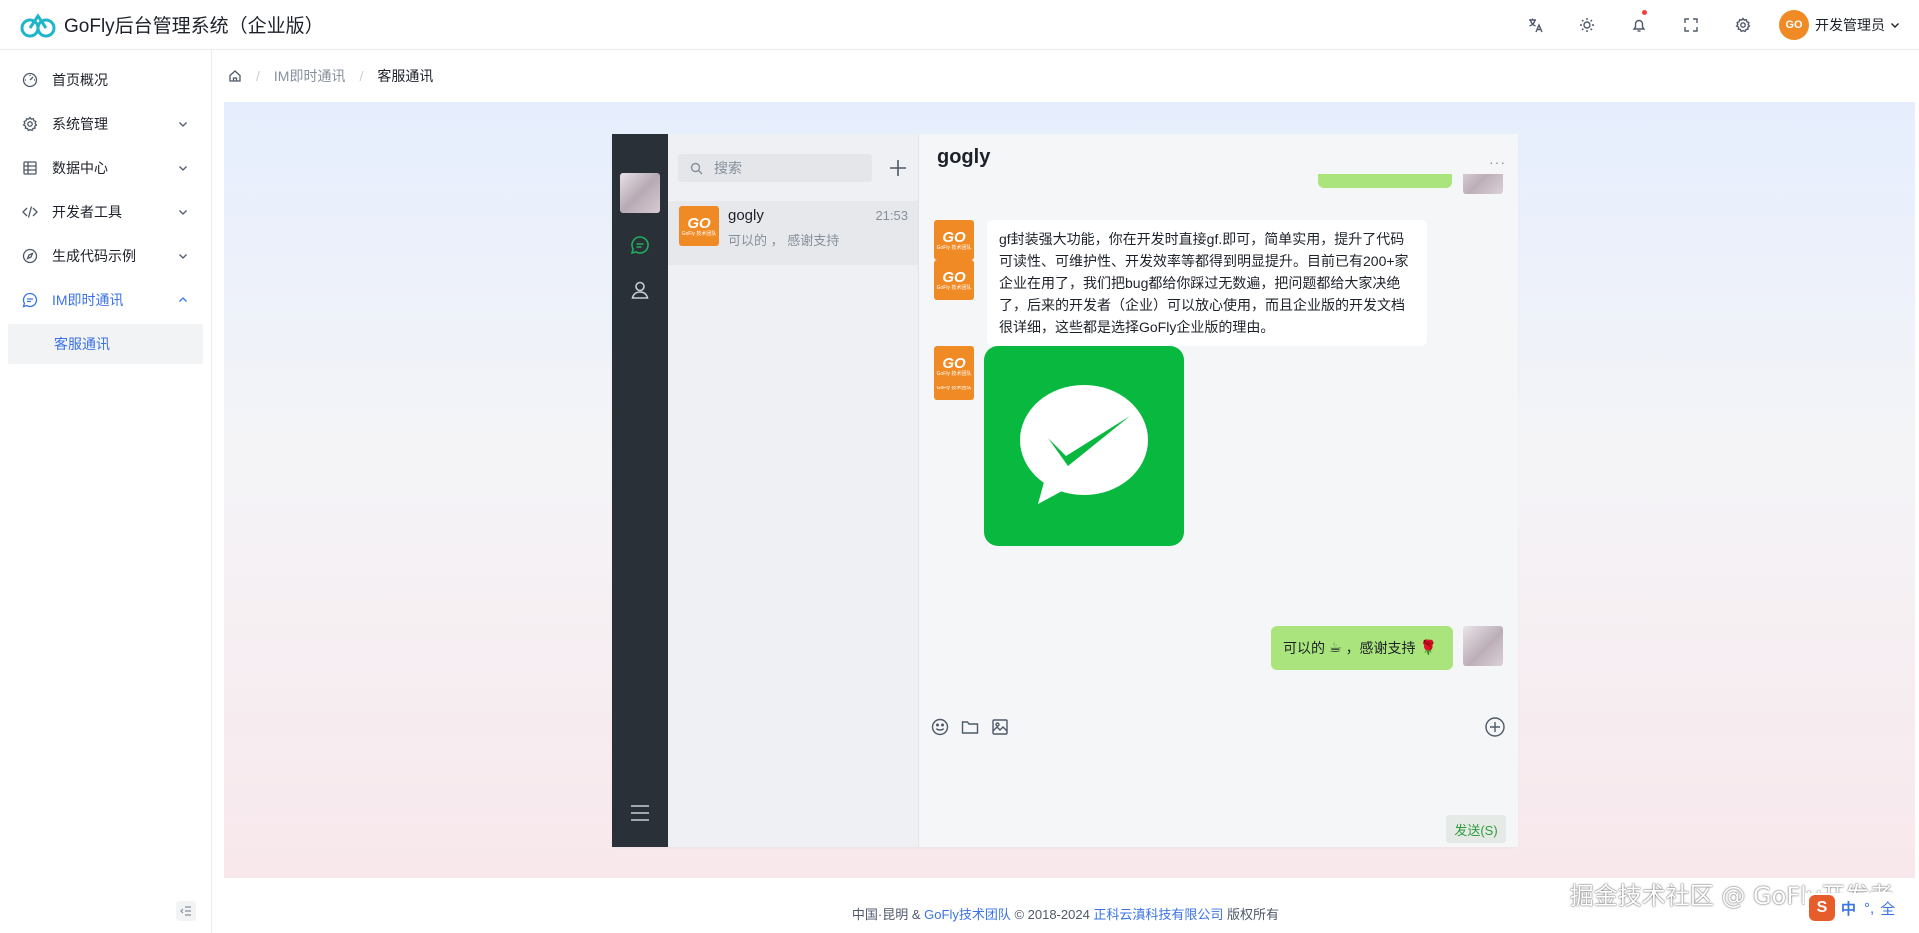  I want to click on message-row-image: GO GoFly 技术团队, so click(1059, 446).